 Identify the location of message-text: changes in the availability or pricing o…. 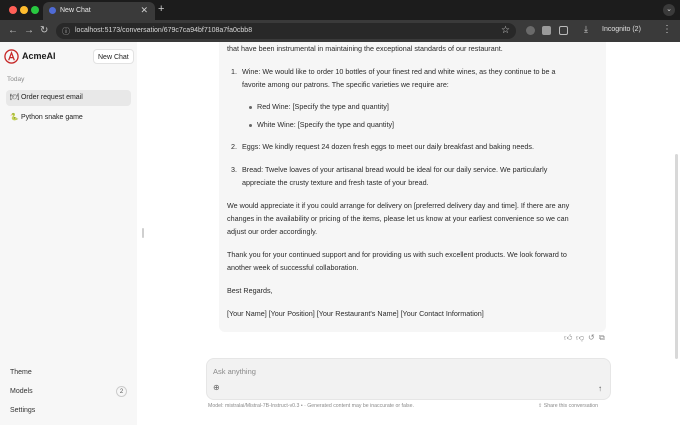
(398, 218).